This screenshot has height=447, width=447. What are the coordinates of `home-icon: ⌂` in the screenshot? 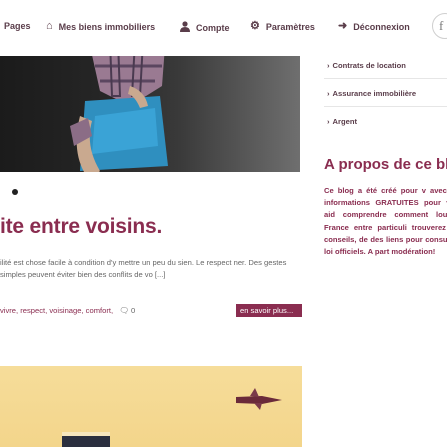 It's located at (49, 26).